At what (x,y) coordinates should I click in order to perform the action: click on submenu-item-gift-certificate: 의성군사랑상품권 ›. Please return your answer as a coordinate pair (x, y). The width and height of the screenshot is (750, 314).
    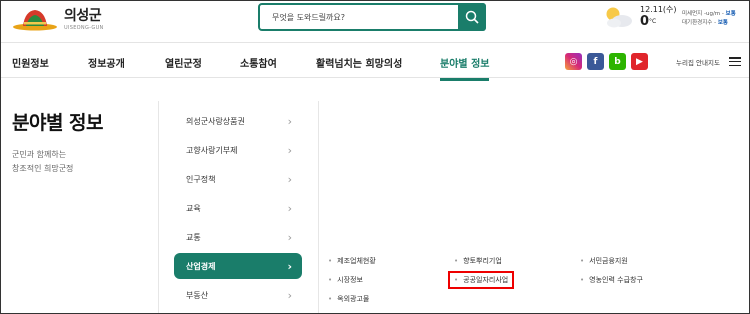
    Looking at the image, I should click on (238, 121).